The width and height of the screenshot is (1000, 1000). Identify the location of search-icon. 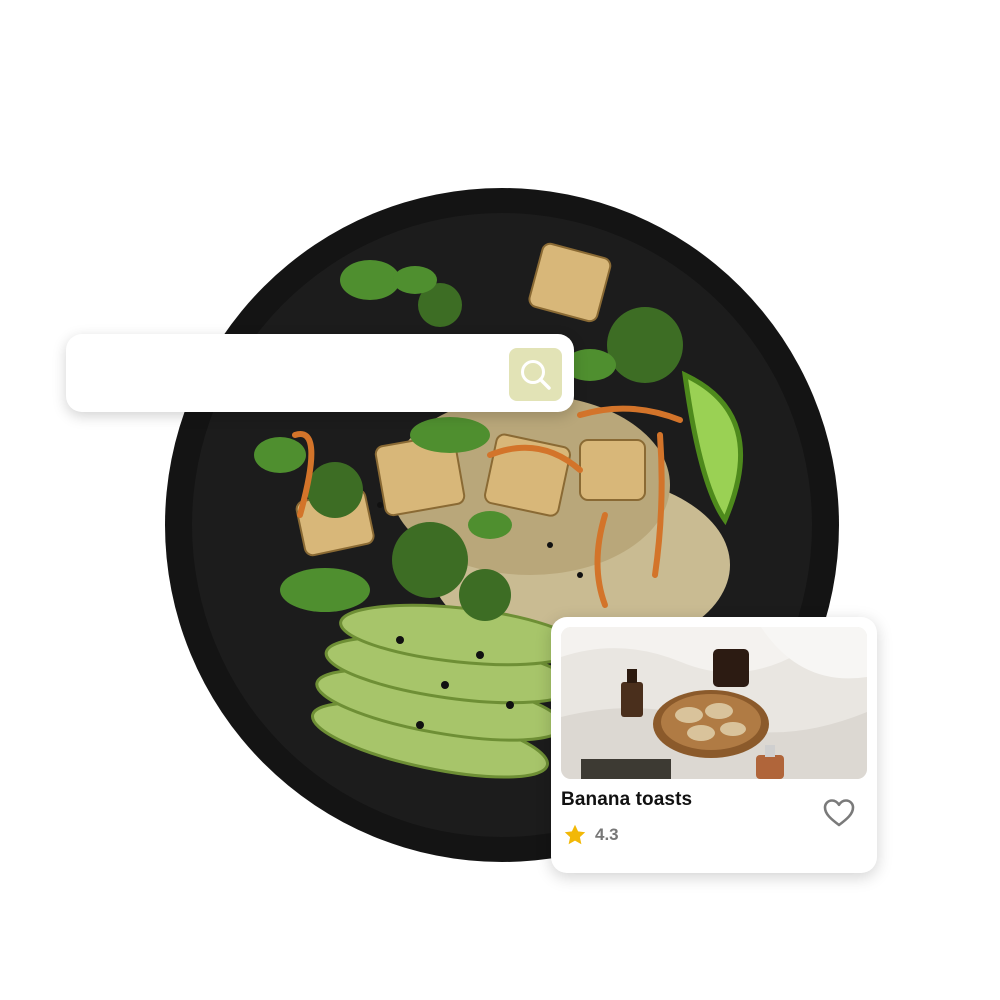
(536, 375).